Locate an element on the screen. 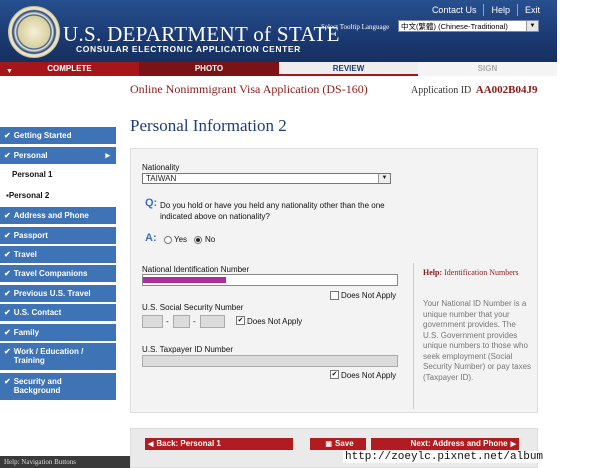 This screenshot has height=468, width=600. sidebar-item-personal-1: Personal 1 is located at coordinates (58, 174).